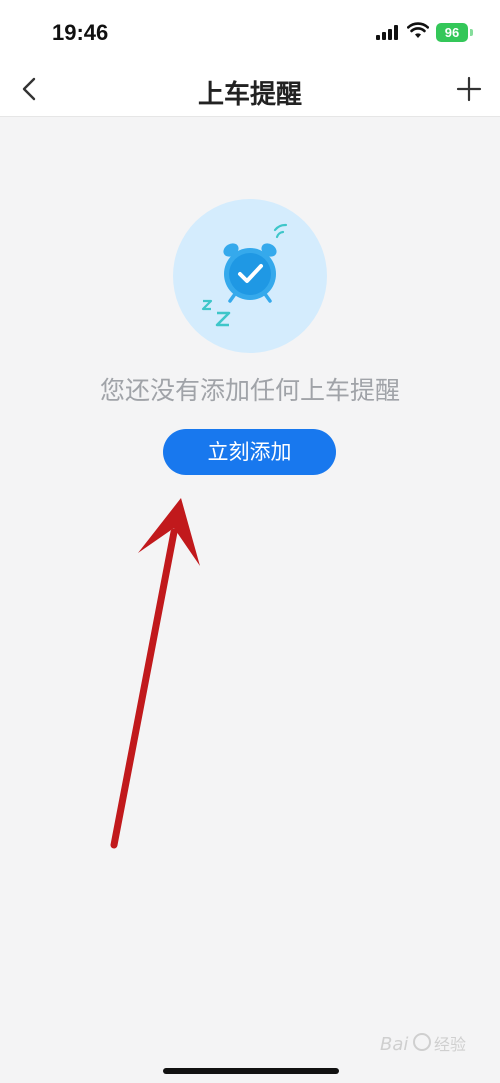 The width and height of the screenshot is (500, 1083). Describe the element at coordinates (155, 673) in the screenshot. I see `annotation-arrow-icon` at that location.